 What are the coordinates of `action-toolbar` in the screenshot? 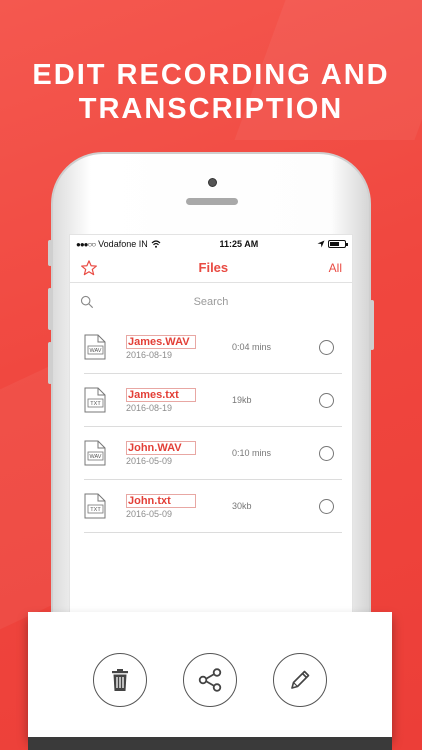 It's located at (210, 674).